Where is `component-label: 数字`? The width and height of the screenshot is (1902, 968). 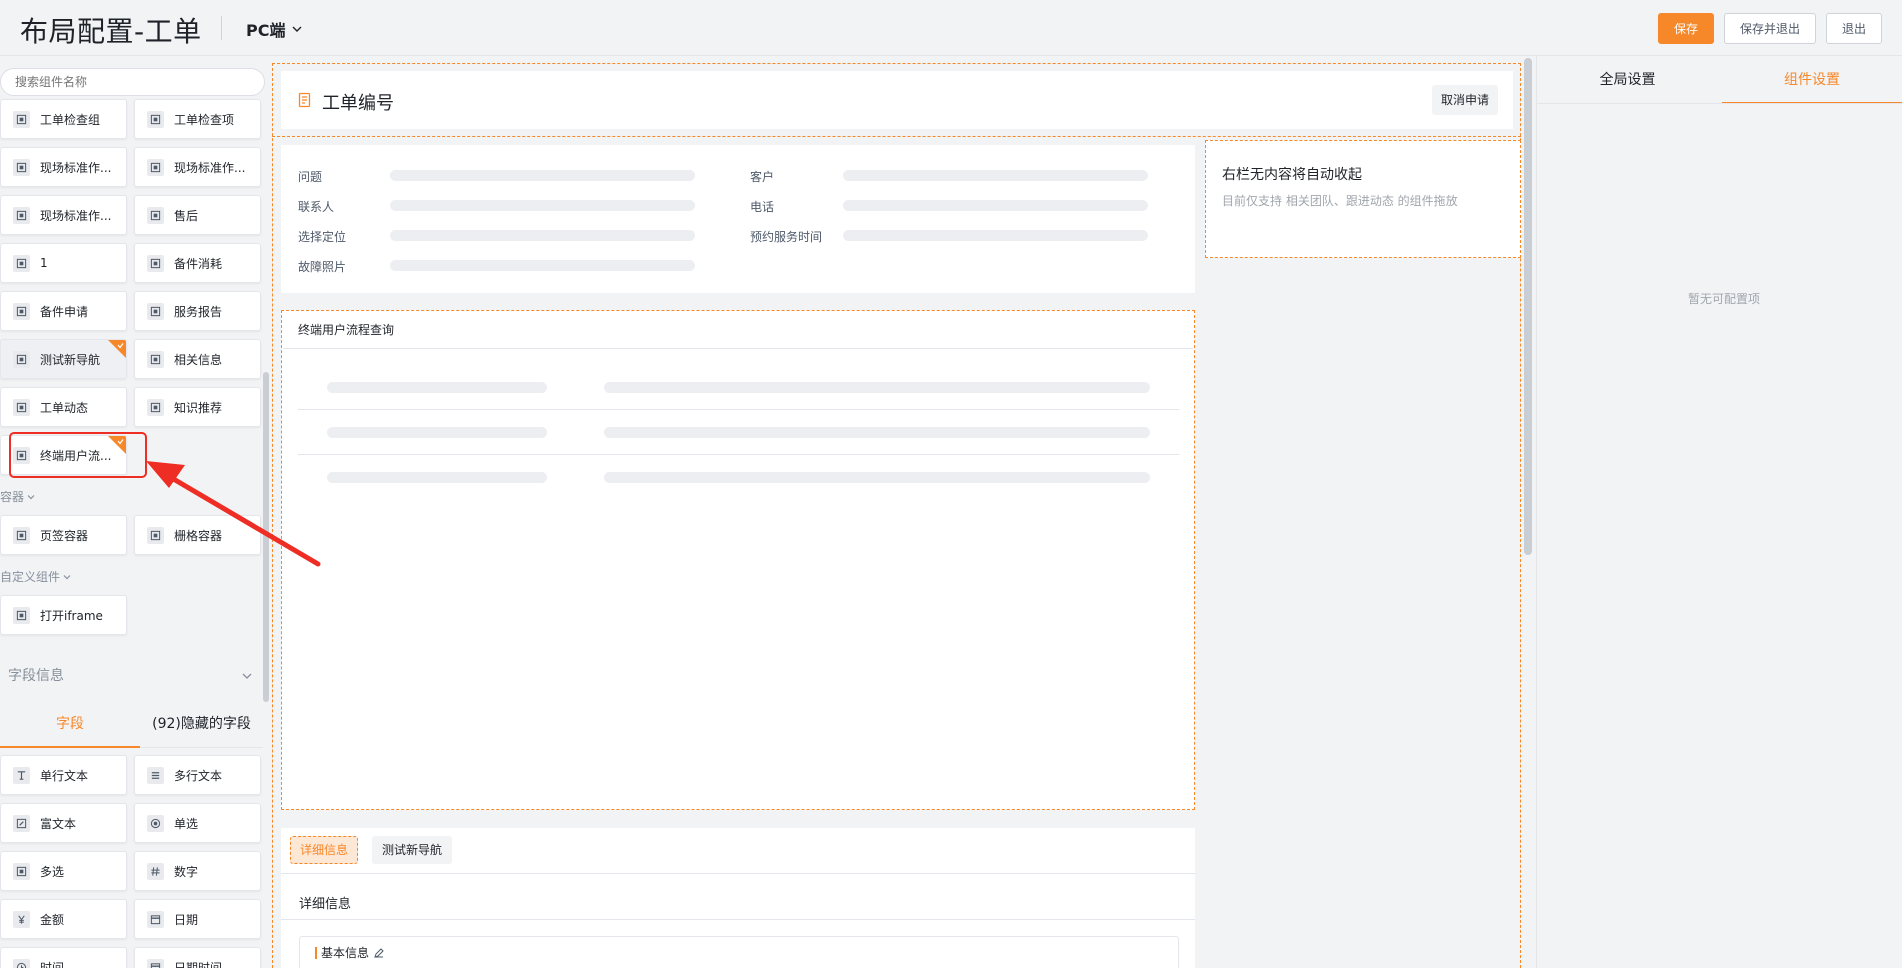
component-label: 数字 is located at coordinates (186, 871).